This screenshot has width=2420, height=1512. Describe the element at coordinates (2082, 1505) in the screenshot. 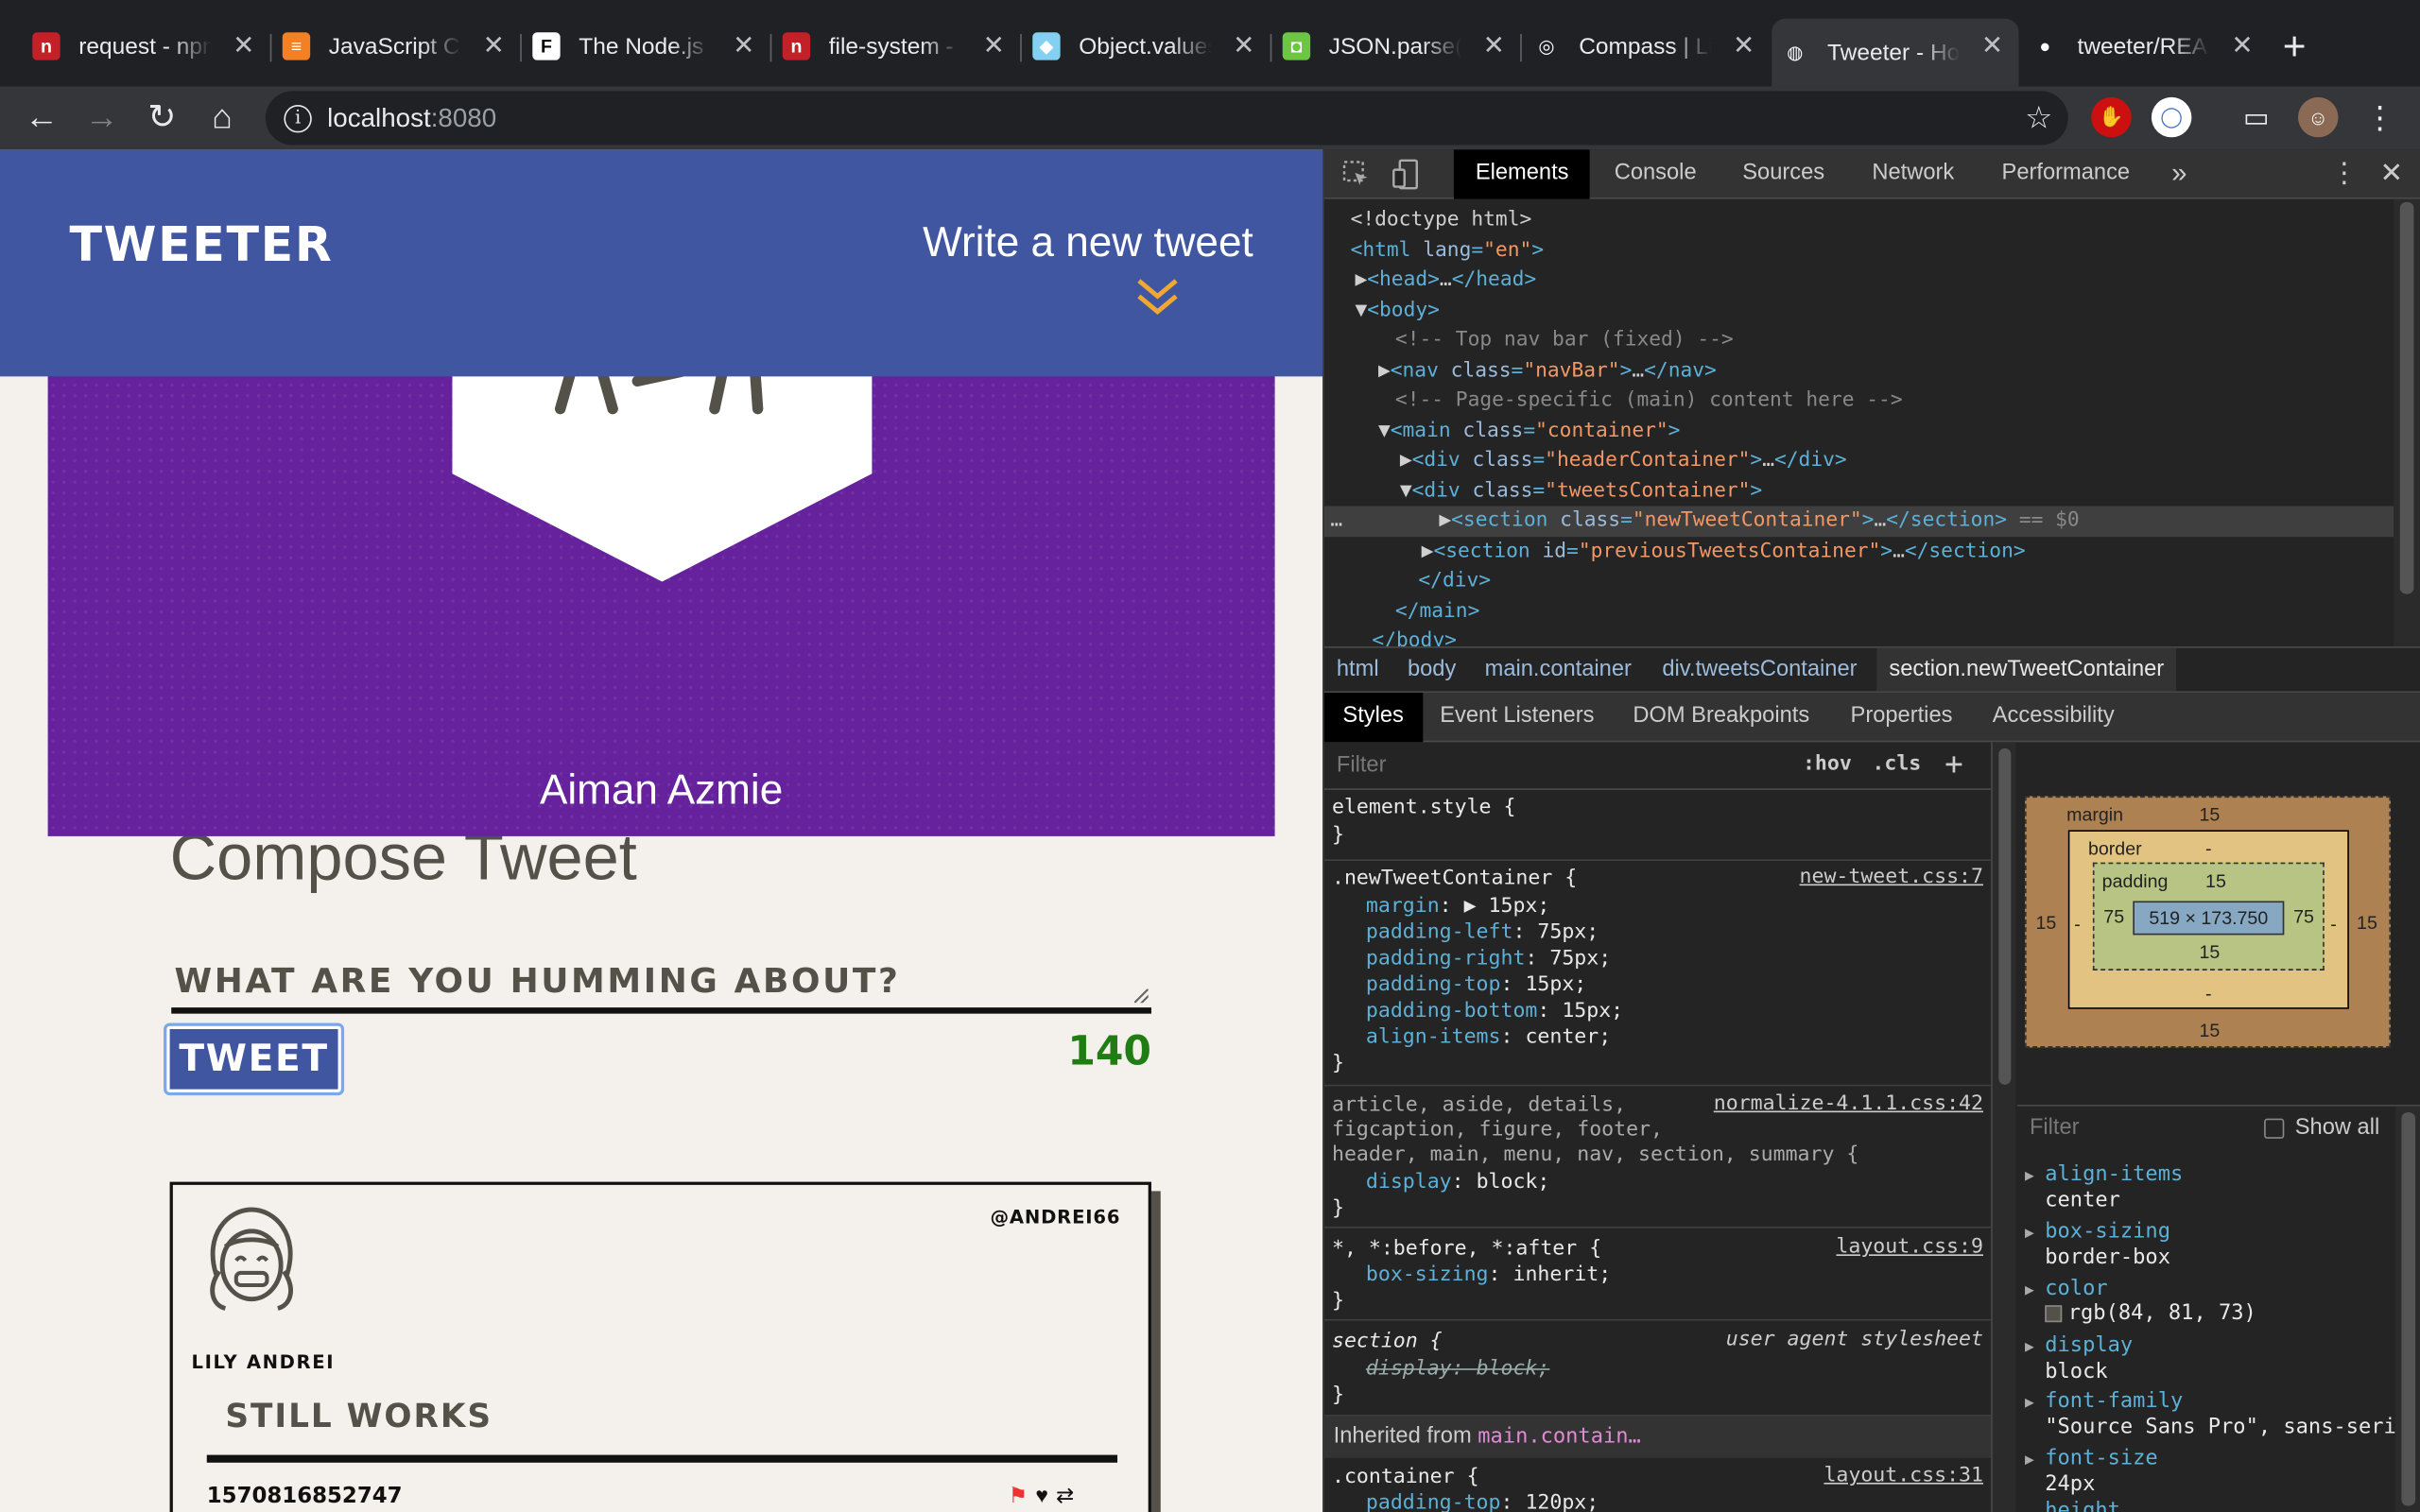

I see `computed-prop-name: height` at that location.